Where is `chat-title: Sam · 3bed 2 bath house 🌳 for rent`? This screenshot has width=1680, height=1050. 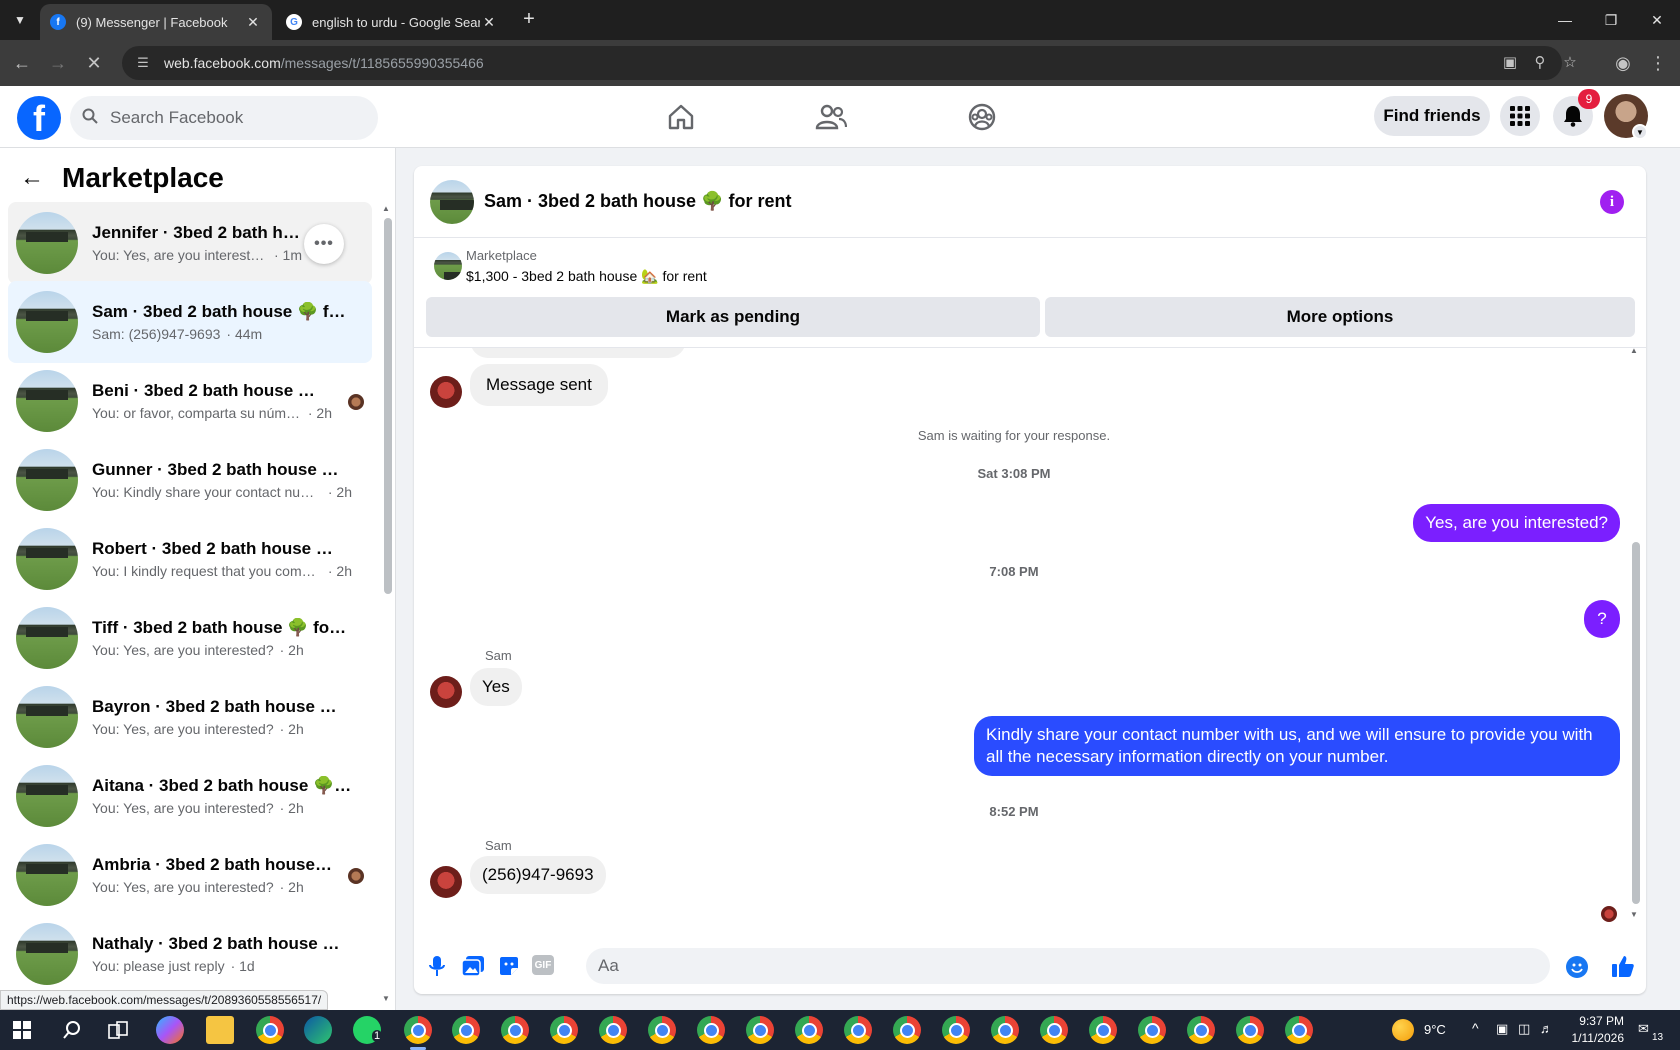
chat-title: Sam · 3bed 2 bath house 🌳 for rent is located at coordinates (637, 201).